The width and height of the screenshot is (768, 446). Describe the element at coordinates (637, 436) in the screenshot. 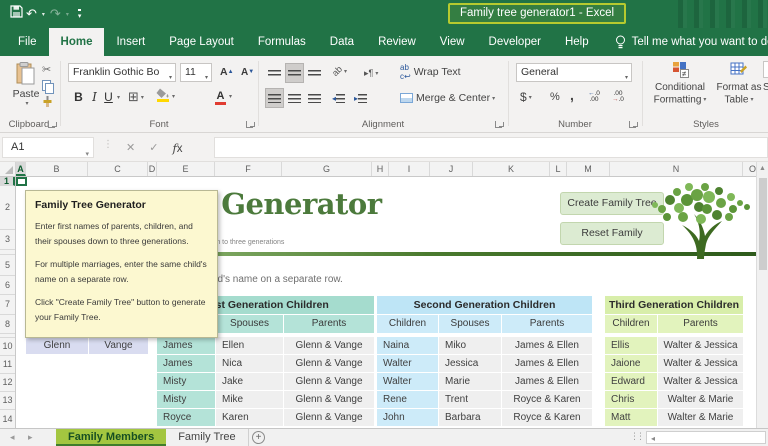

I see `tab-scrollbar-splitter: ⋮⋮` at that location.